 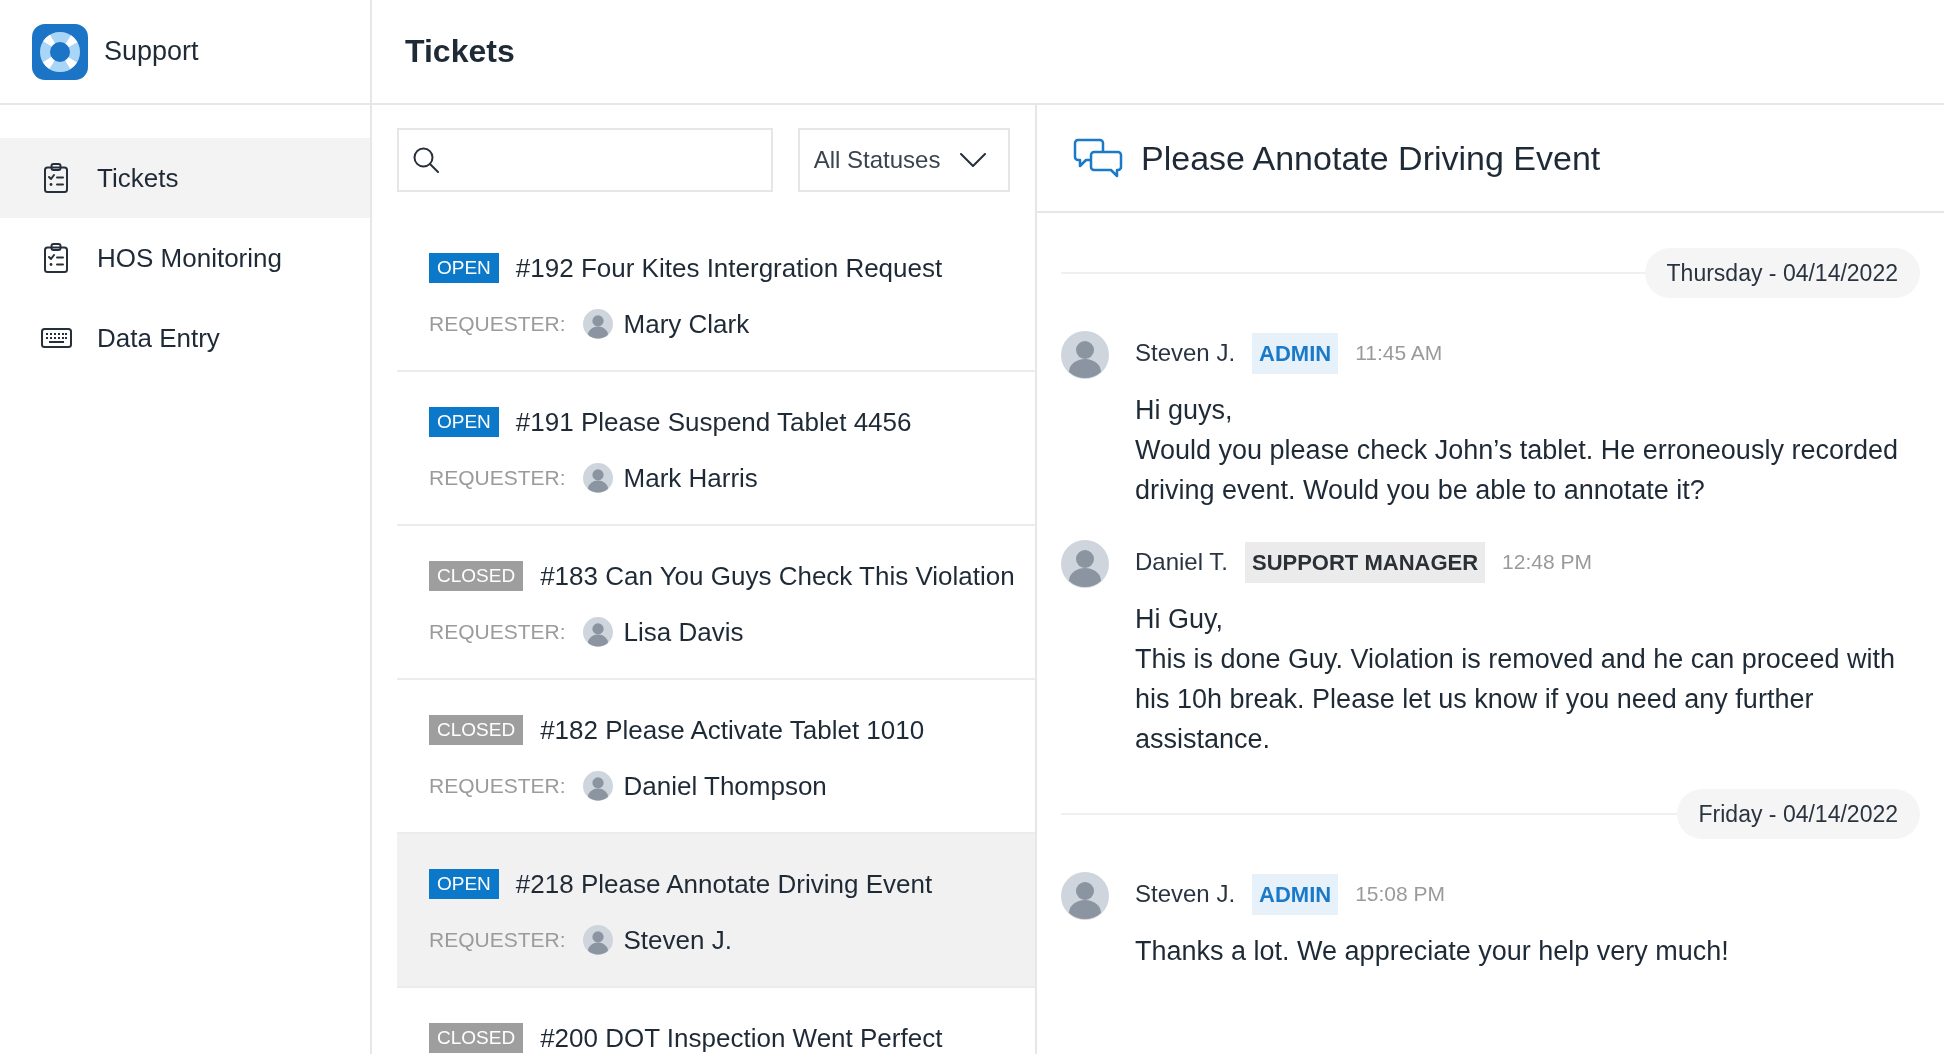 I want to click on message-text: Thanks a lot. We appreciate your help very much!, so click(x=1432, y=951).